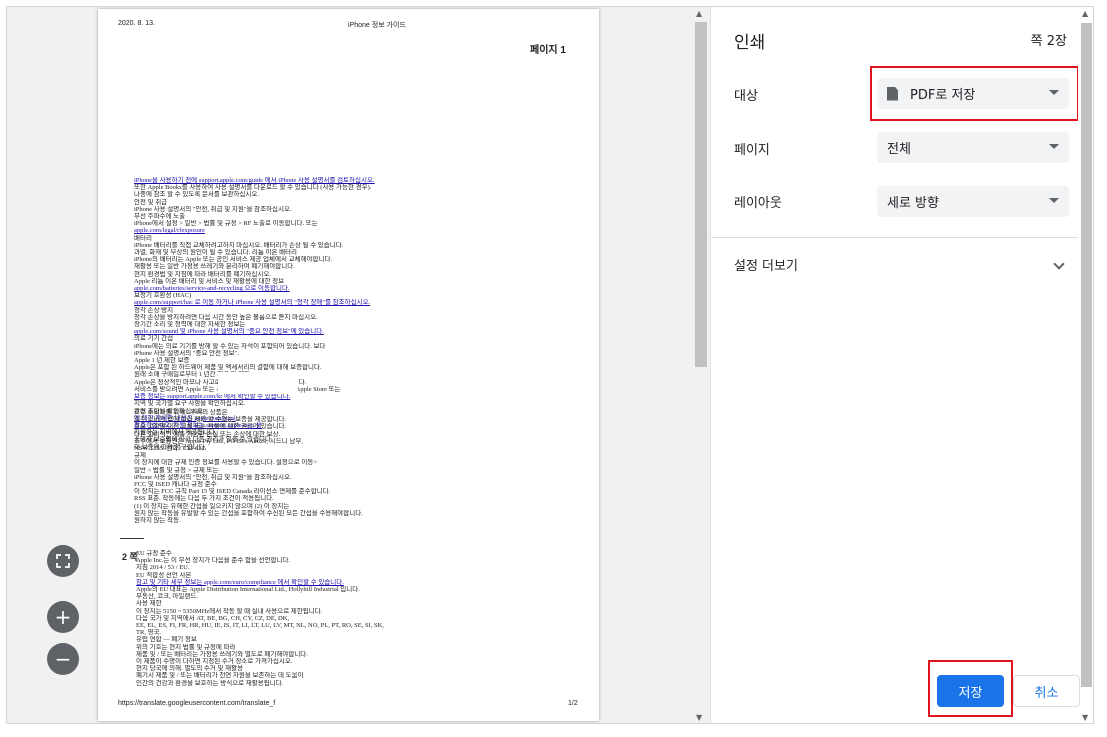  I want to click on zoom-in-button: +, so click(63, 617).